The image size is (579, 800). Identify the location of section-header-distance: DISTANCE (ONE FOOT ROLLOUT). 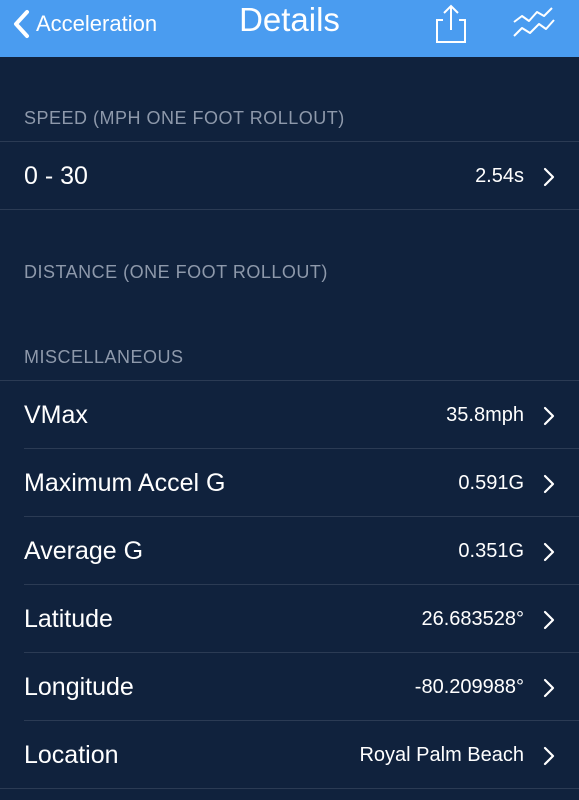
(176, 272).